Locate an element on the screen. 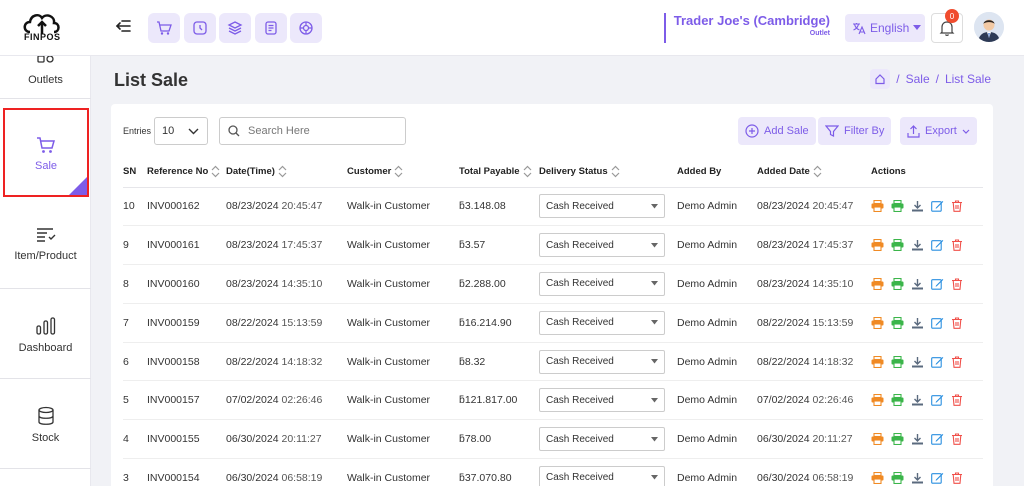 The image size is (1024, 486). breadcrumb-home is located at coordinates (880, 79).